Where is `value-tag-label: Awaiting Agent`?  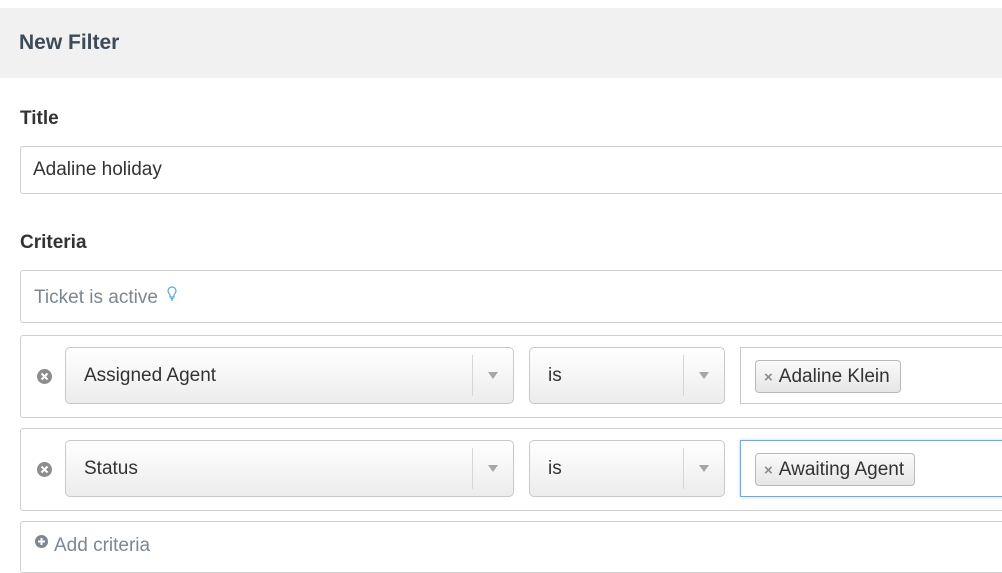
value-tag-label: Awaiting Agent is located at coordinates (841, 469).